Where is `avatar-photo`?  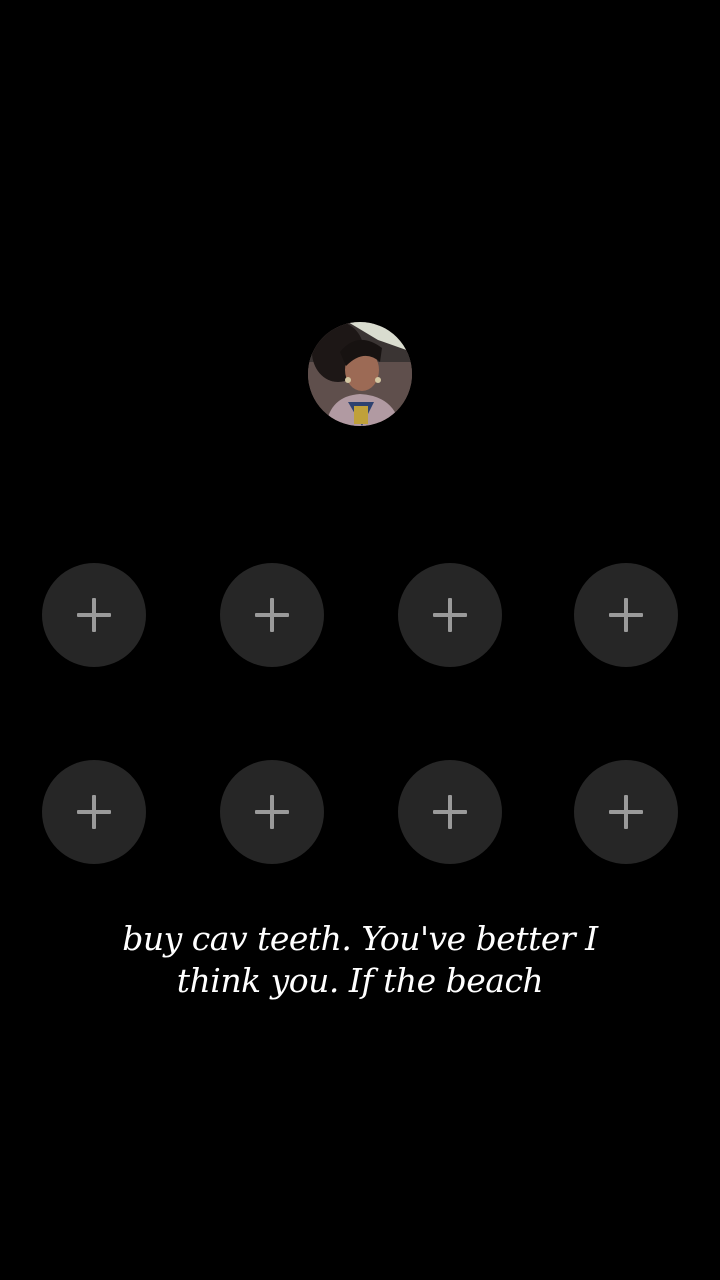 avatar-photo is located at coordinates (360, 374).